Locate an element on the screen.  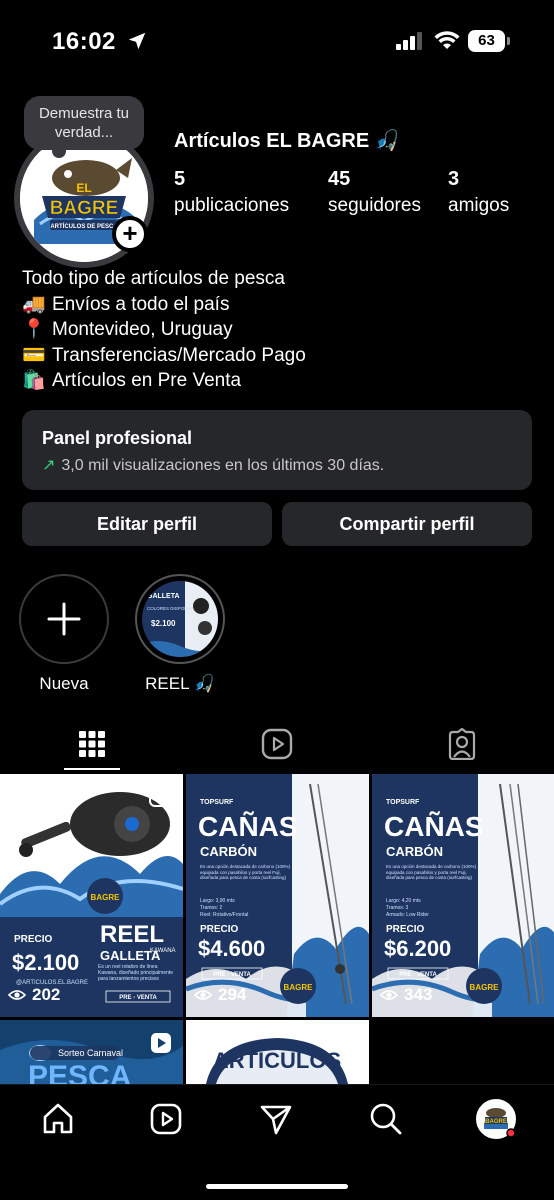
highlight-thumbnail: GALLETA COLORES DISPONIBLES $2.100 is located at coordinates (180, 619).